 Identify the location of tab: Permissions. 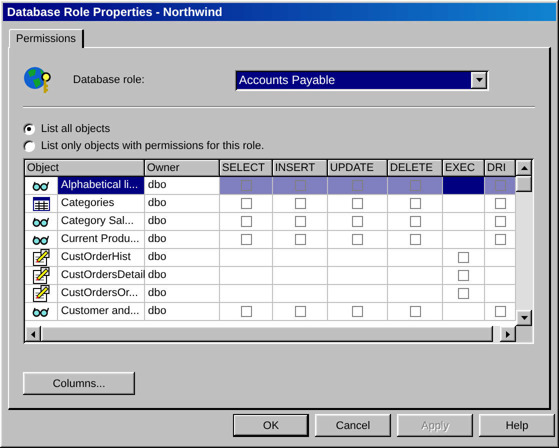
(46, 38).